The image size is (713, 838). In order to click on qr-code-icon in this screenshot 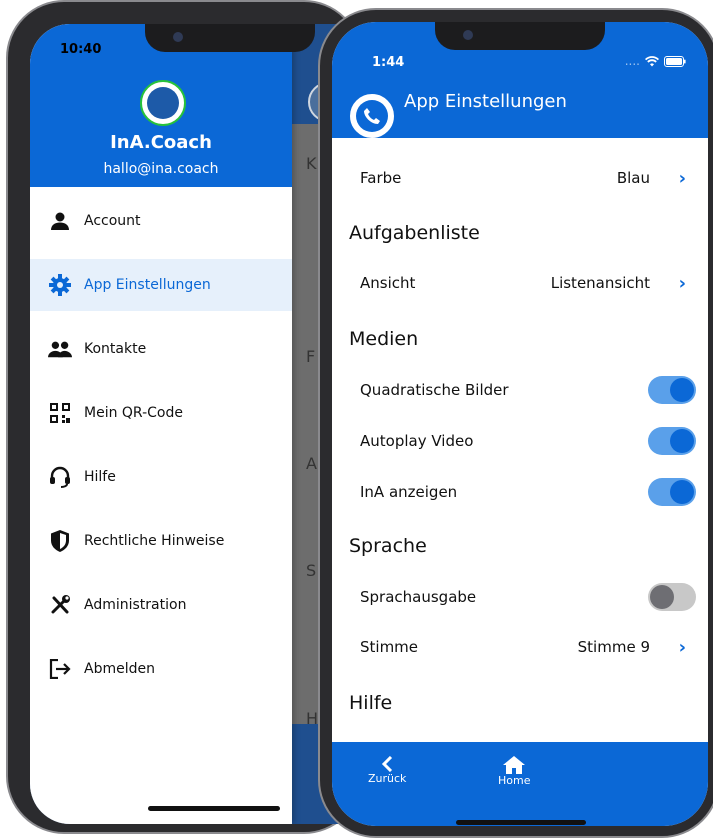, I will do `click(60, 413)`.